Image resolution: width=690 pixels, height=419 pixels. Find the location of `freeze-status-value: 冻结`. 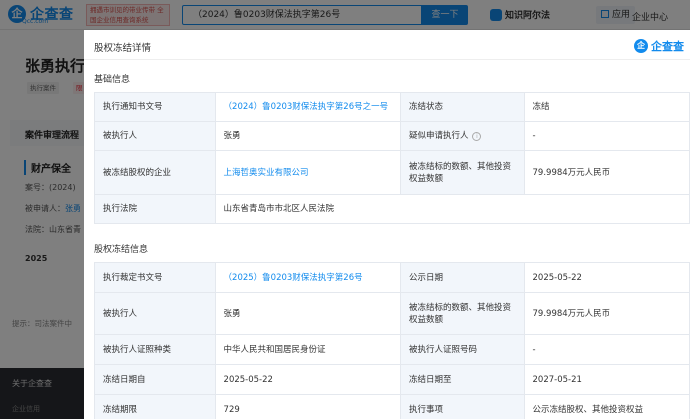

freeze-status-value: 冻结 is located at coordinates (606, 107).